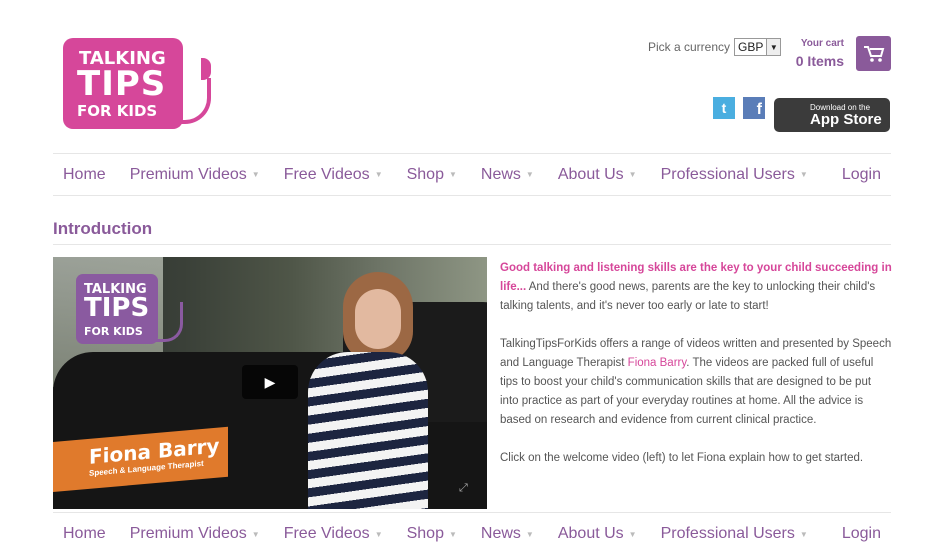 The height and width of the screenshot is (555, 940). I want to click on video-presenter-body, so click(368, 430).